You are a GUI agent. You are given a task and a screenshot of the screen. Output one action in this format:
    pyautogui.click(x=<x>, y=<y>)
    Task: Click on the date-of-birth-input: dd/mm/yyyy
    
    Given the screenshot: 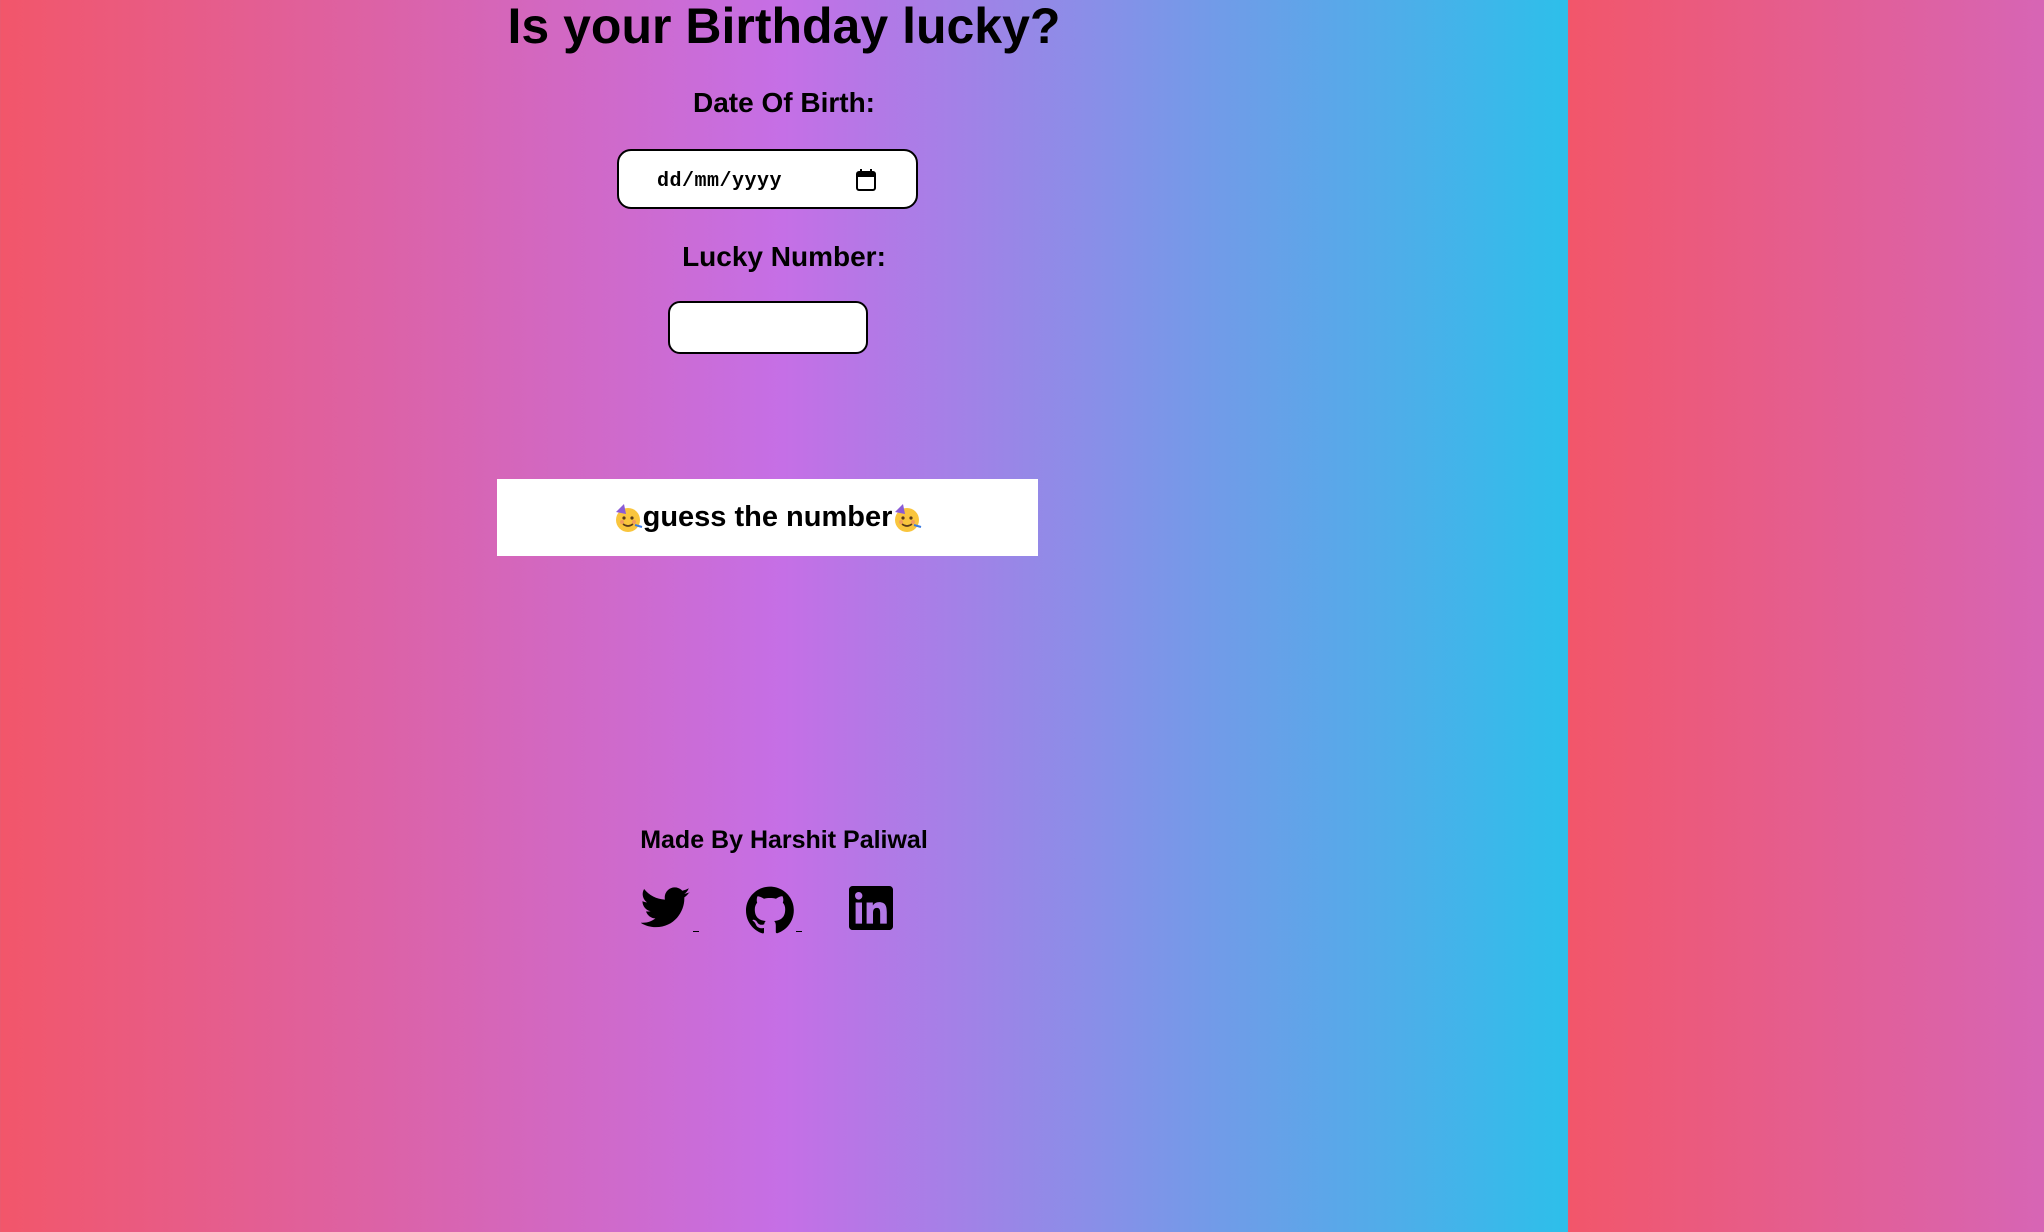 What is the action you would take?
    pyautogui.click(x=767, y=179)
    